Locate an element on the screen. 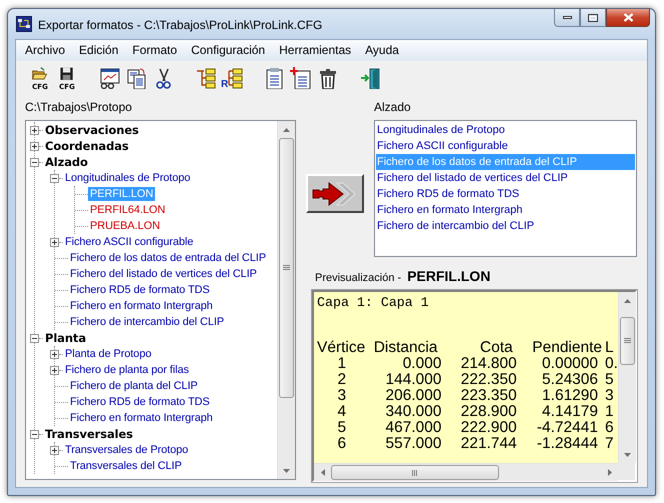  table-cell-text: 144.000 is located at coordinates (413, 380).